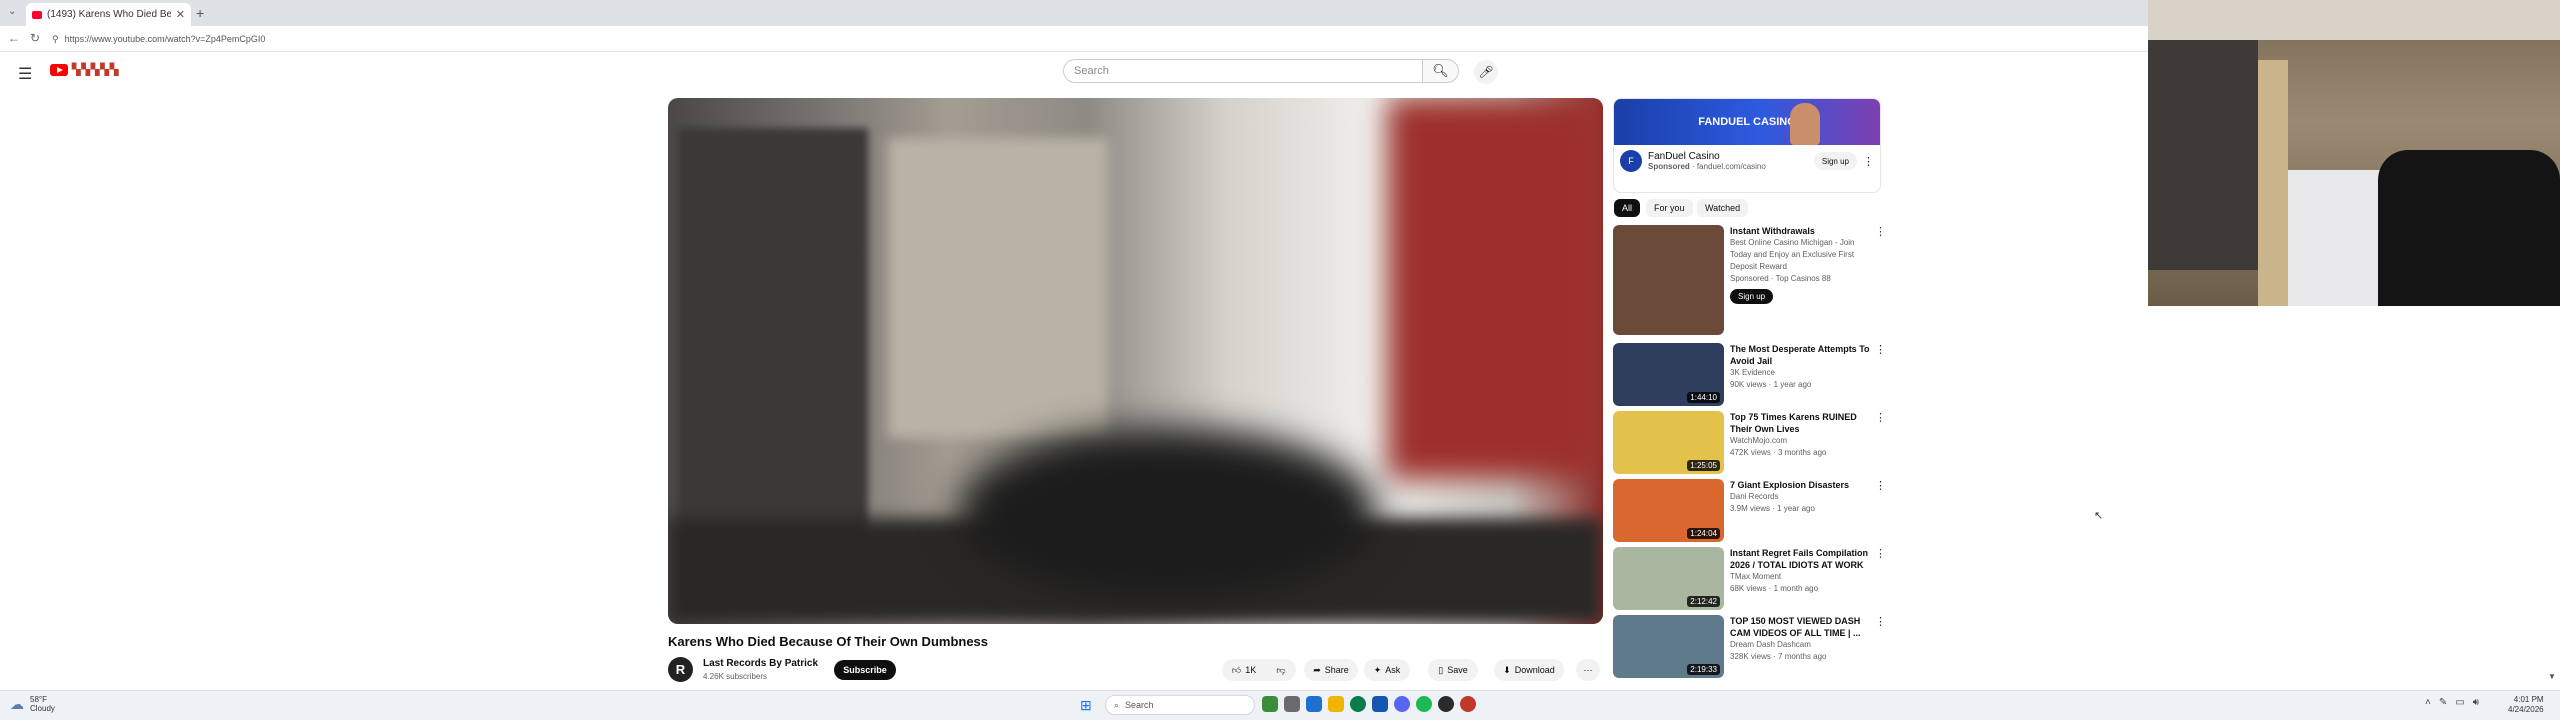  I want to click on microphone-icon: 🎤︎, so click(1486, 72).